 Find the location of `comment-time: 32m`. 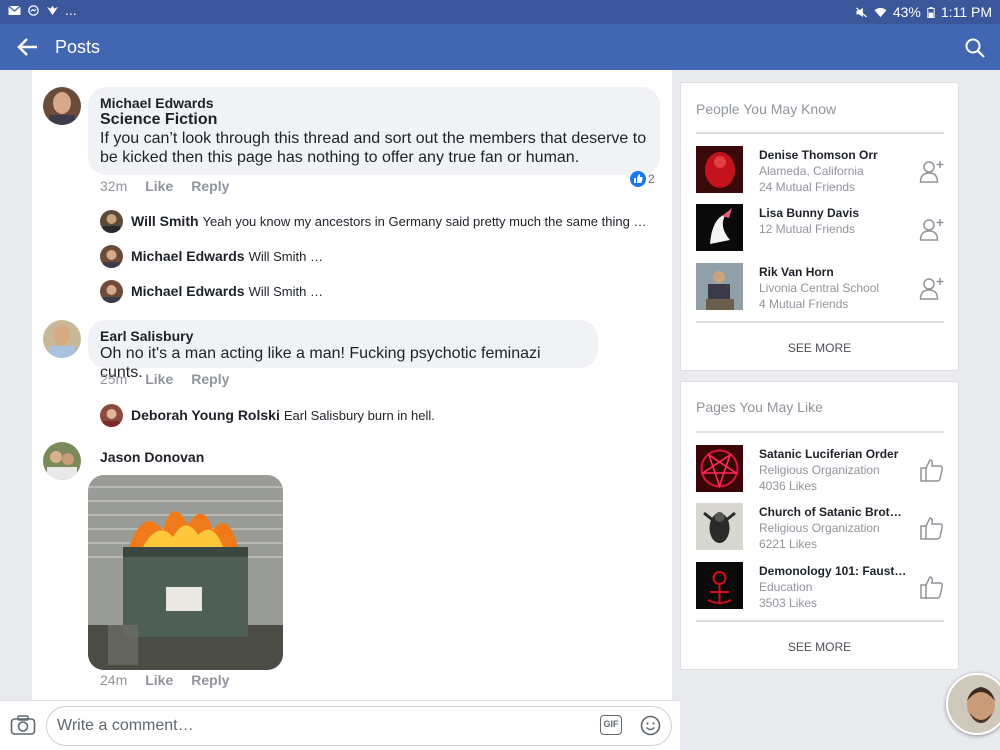

comment-time: 32m is located at coordinates (114, 186).